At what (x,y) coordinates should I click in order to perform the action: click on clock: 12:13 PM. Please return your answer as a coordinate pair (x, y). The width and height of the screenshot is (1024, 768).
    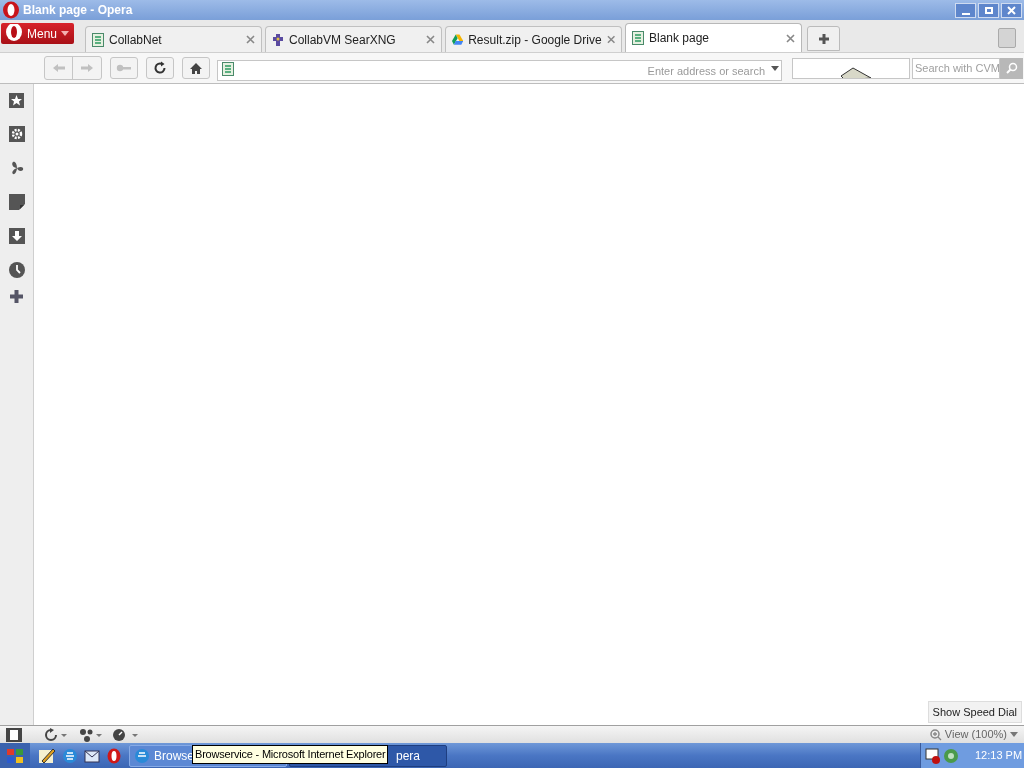
    Looking at the image, I should click on (999, 756).